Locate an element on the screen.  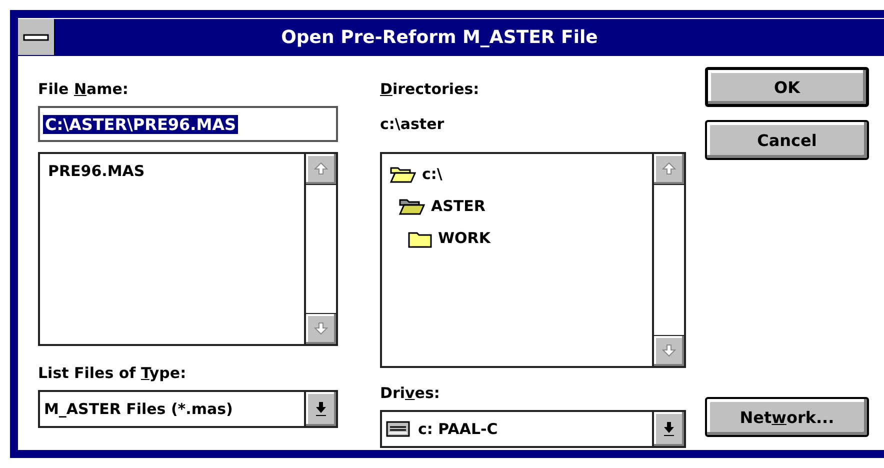
field-label: List Files of Type: is located at coordinates (113, 373).